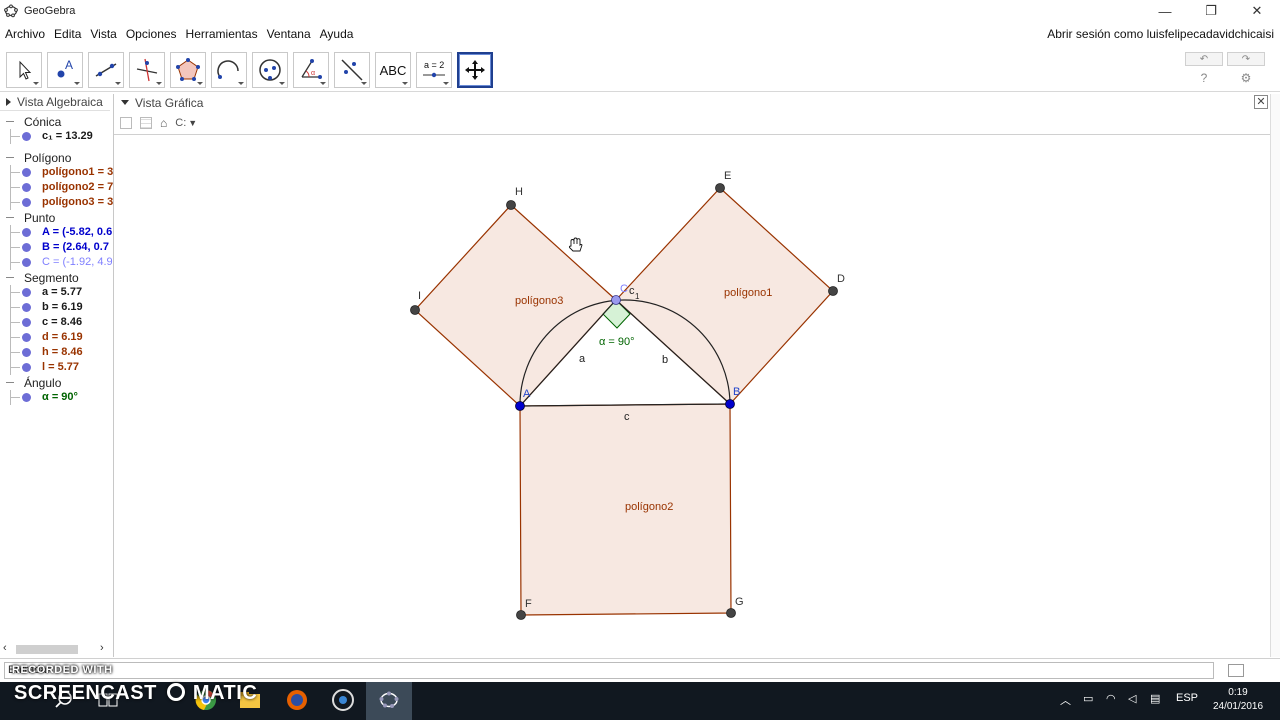 Image resolution: width=1280 pixels, height=720 pixels. I want to click on category-angulo: Ángulo, so click(56, 382).